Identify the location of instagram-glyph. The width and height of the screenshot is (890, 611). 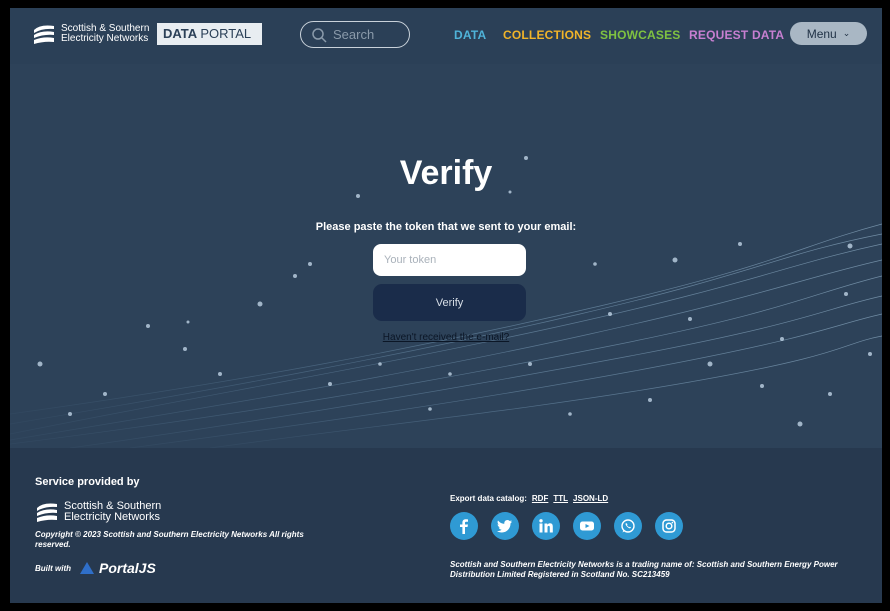
(669, 526).